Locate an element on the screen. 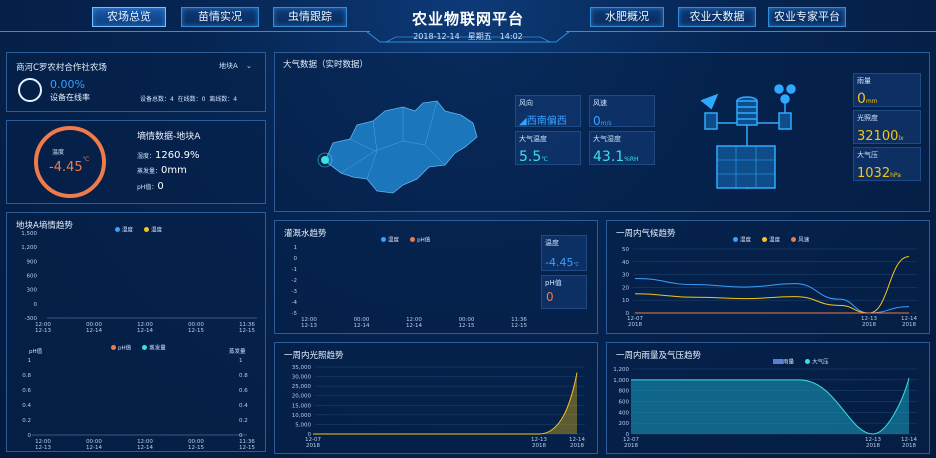 The width and height of the screenshot is (936, 458). soil-x2-tick-sub: 12-15 is located at coordinates (247, 448).